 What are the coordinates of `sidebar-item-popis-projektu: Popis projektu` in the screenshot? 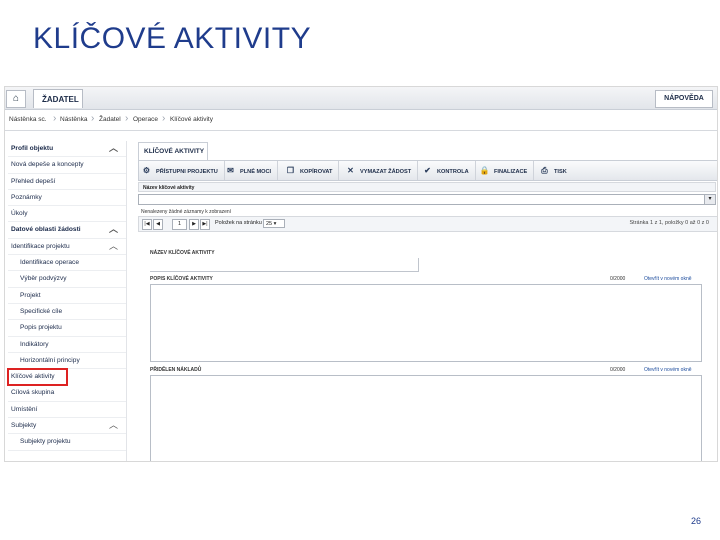 It's located at (67, 328).